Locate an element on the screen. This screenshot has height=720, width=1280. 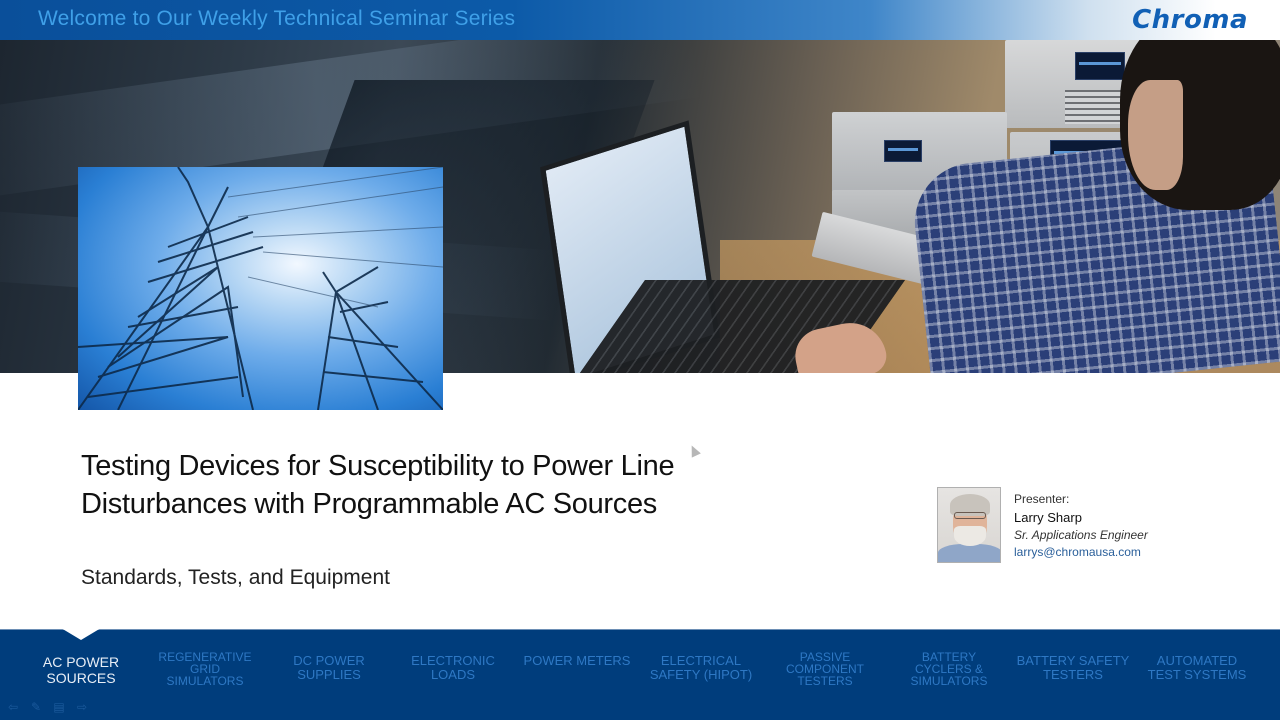
active-nav-pointer is located at coordinates (81, 634).